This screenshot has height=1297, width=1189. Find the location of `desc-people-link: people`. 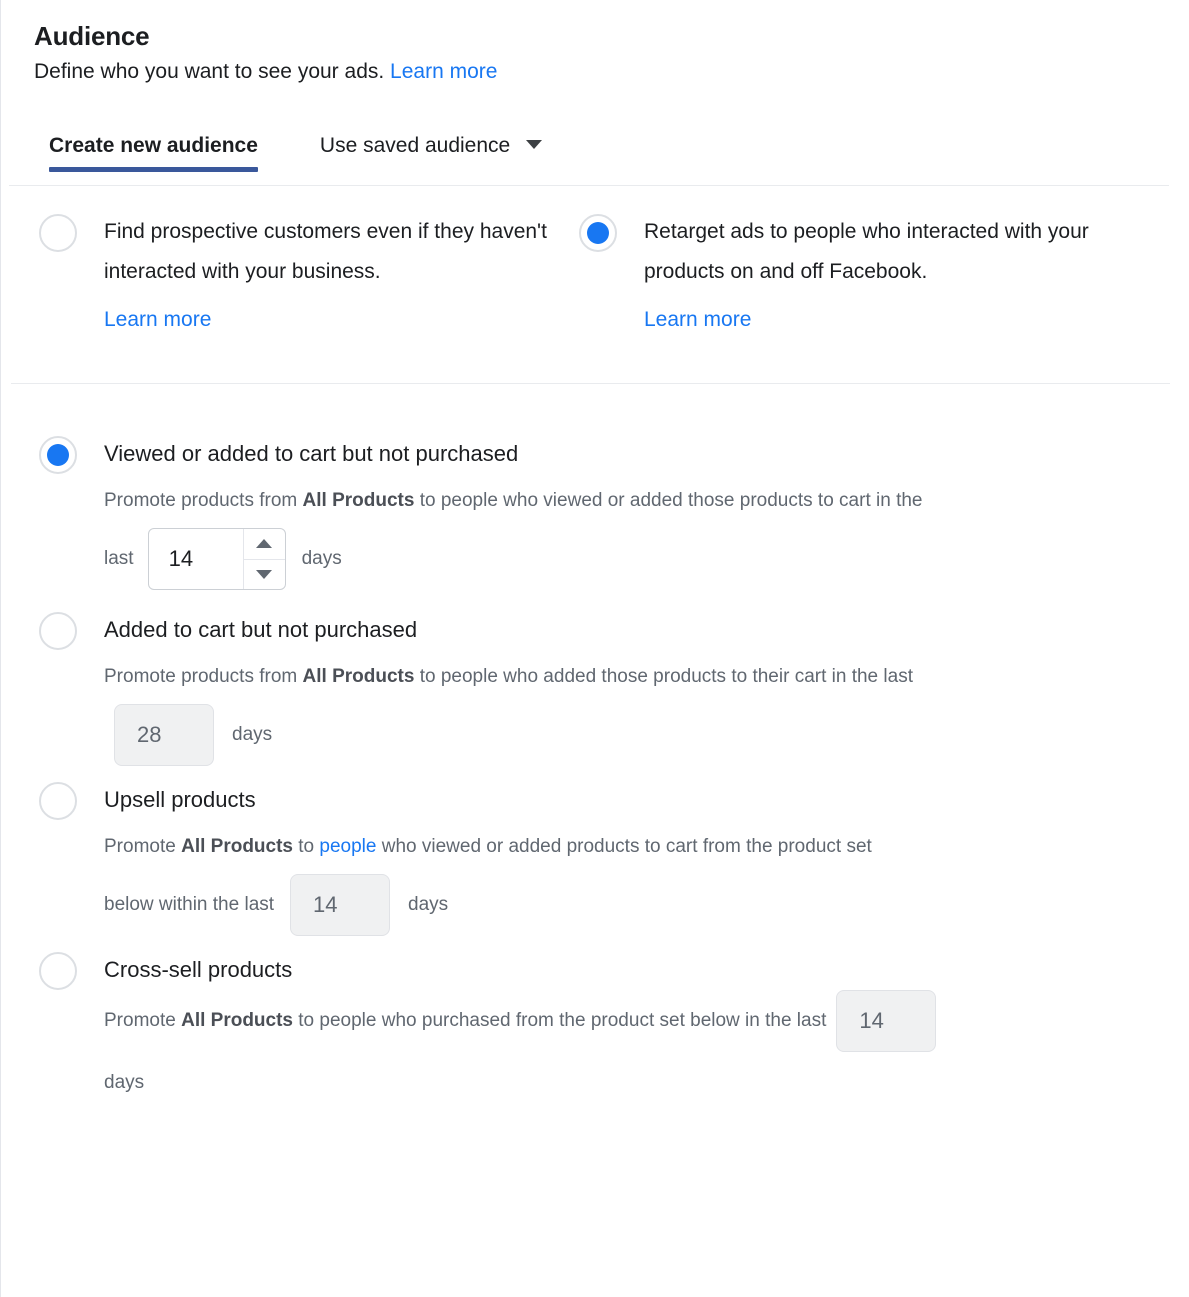

desc-people-link: people is located at coordinates (347, 846).